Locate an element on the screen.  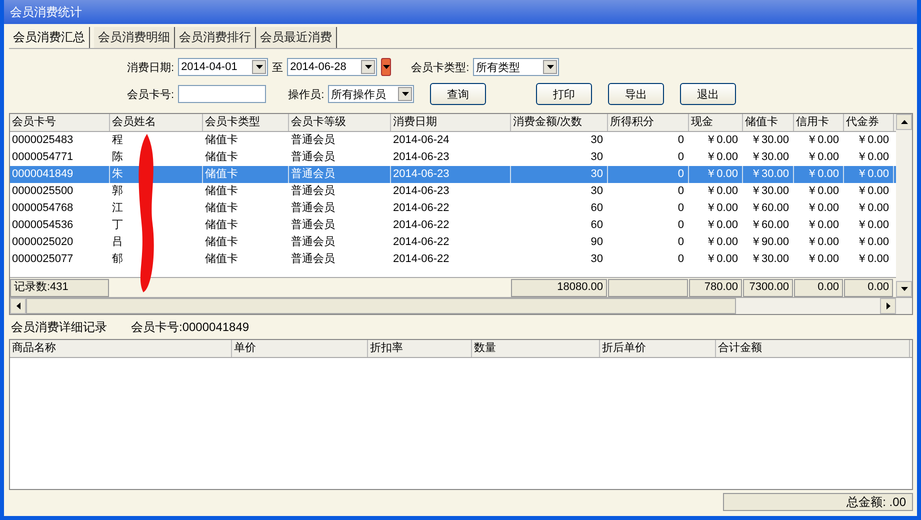
date-from-picker: 2014-04-01 is located at coordinates (223, 67).